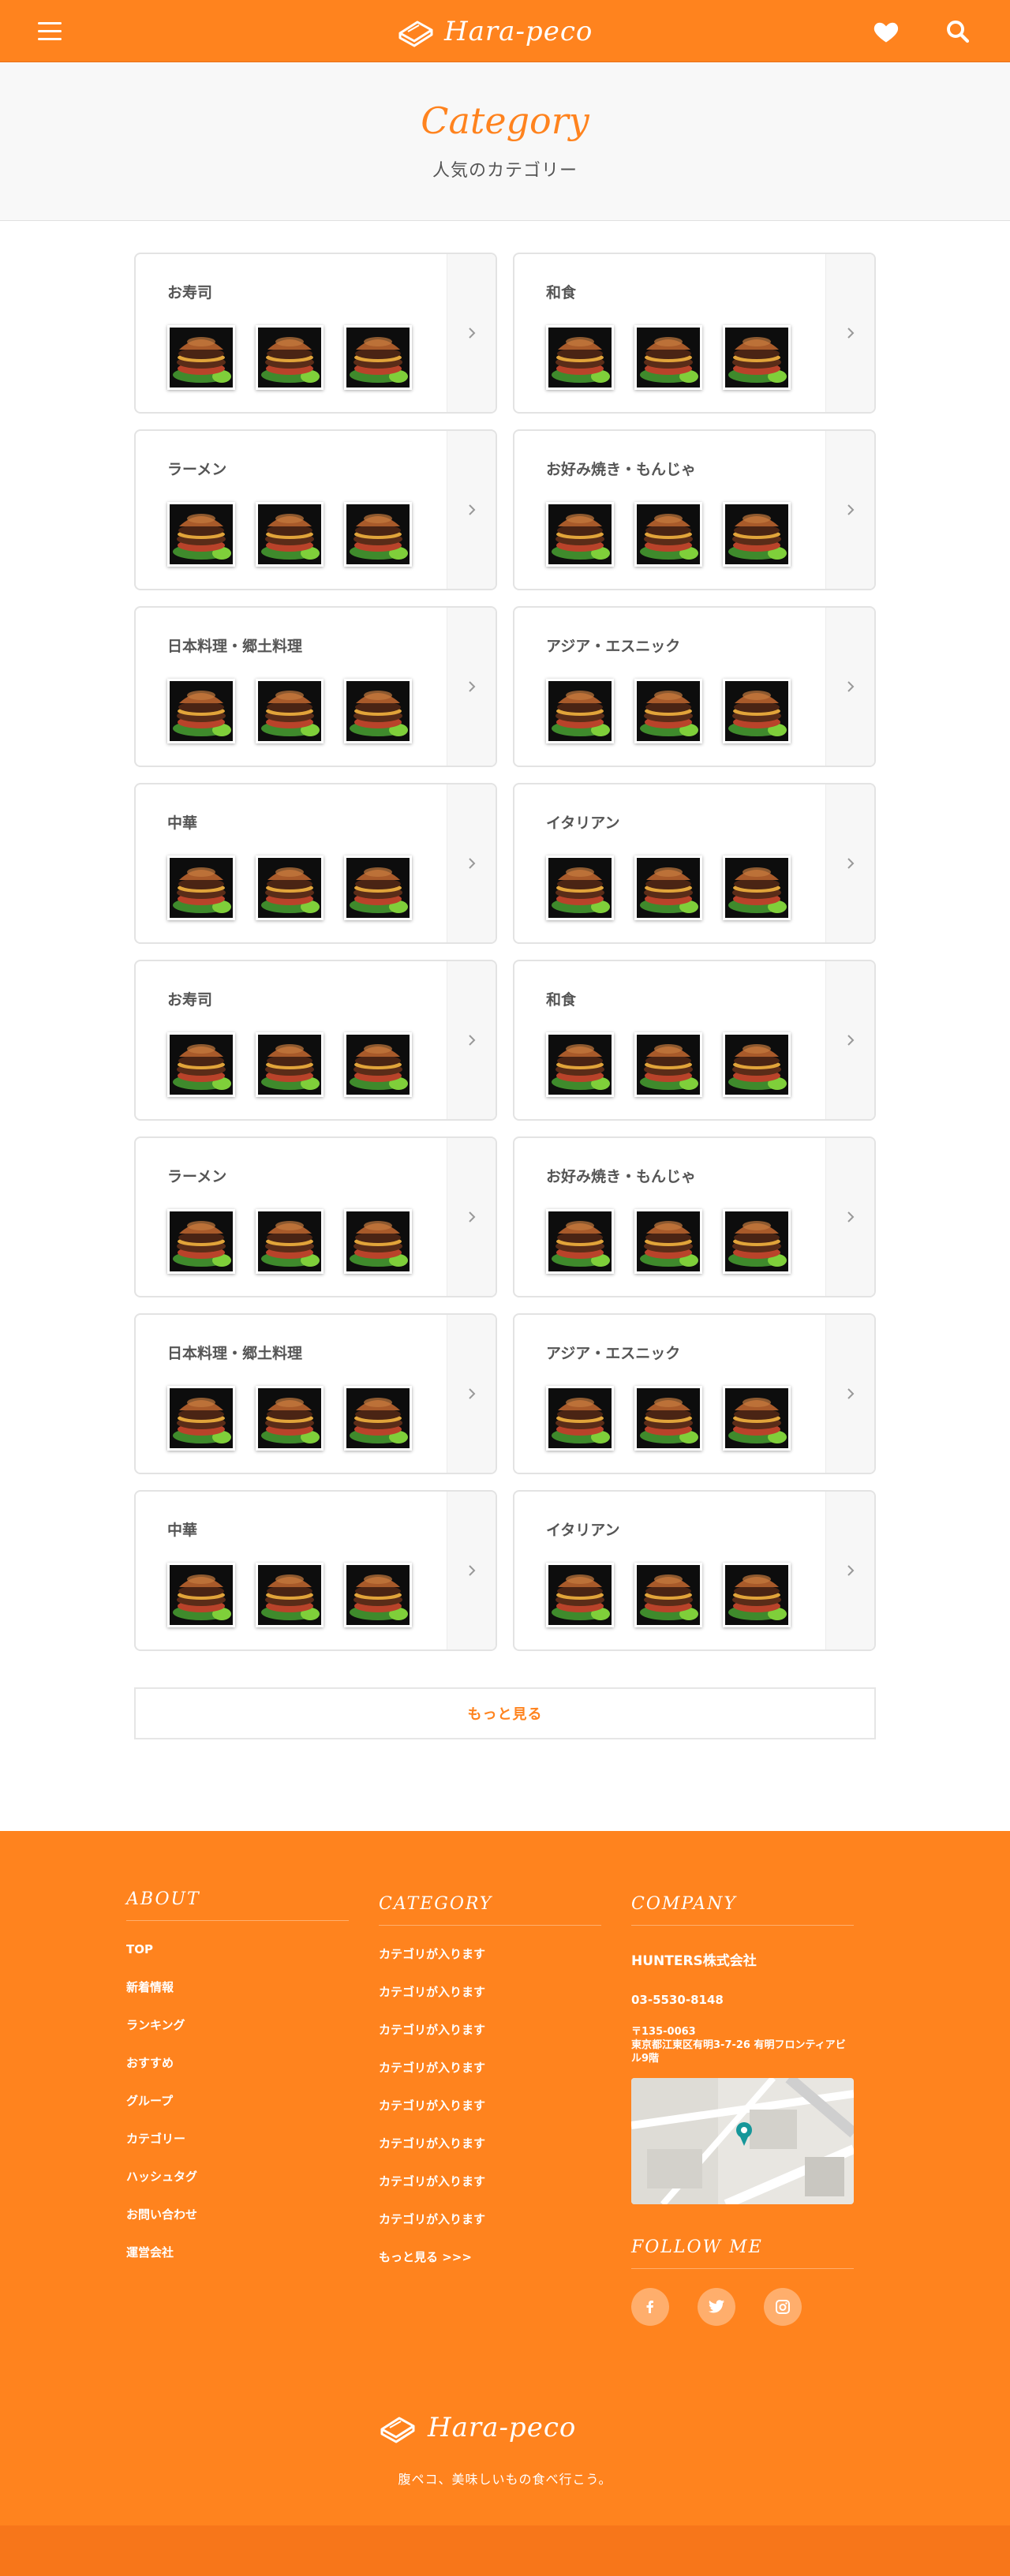 The image size is (1010, 2576). What do you see at coordinates (477, 2427) in the screenshot?
I see `footer-logo: Hara-peco` at bounding box center [477, 2427].